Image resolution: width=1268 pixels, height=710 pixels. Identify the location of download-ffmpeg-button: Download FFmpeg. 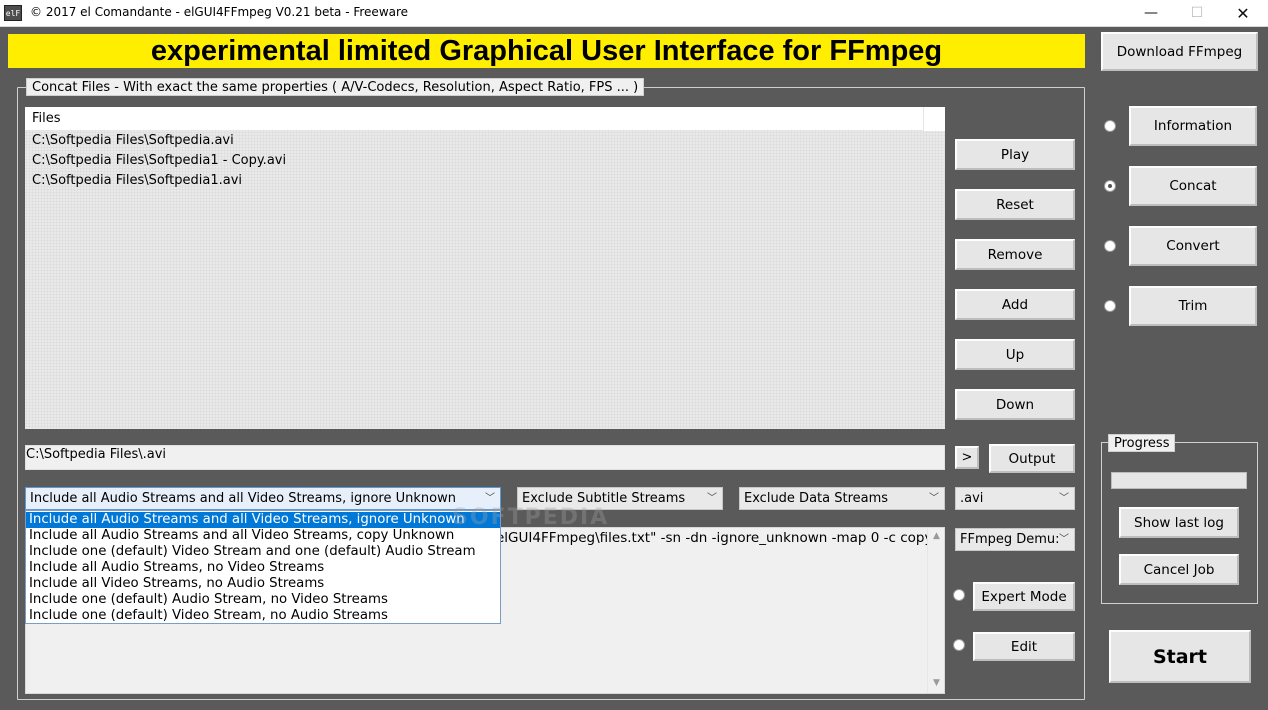
(1179, 51).